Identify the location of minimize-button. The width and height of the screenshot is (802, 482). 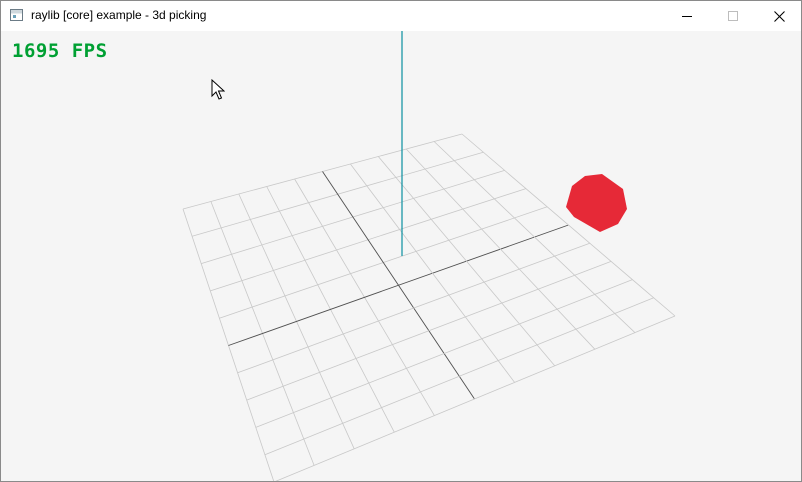
(687, 16).